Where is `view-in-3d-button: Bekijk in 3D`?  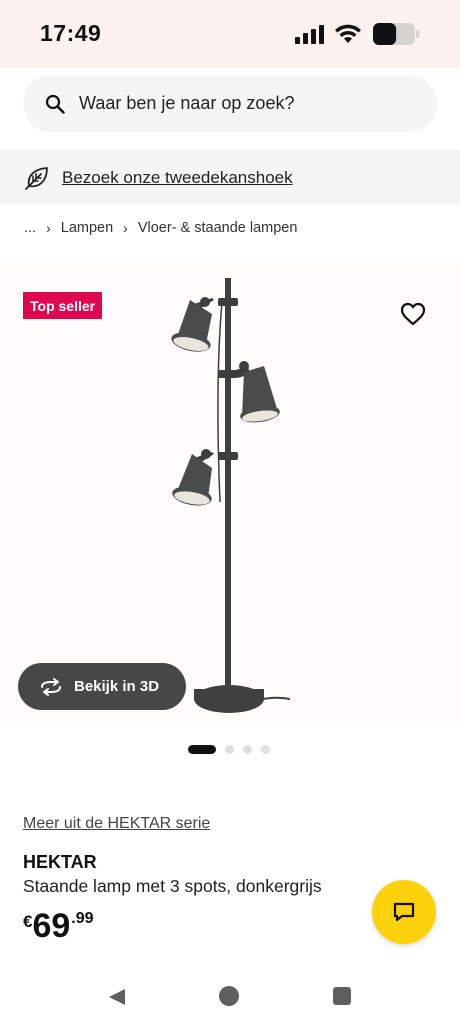 view-in-3d-button: Bekijk in 3D is located at coordinates (102, 686).